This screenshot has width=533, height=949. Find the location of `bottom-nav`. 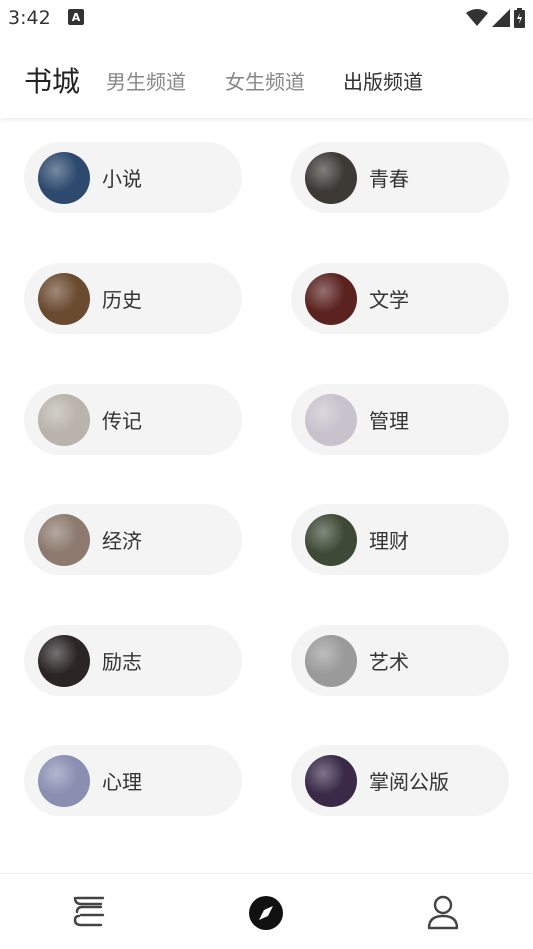

bottom-nav is located at coordinates (266, 911).